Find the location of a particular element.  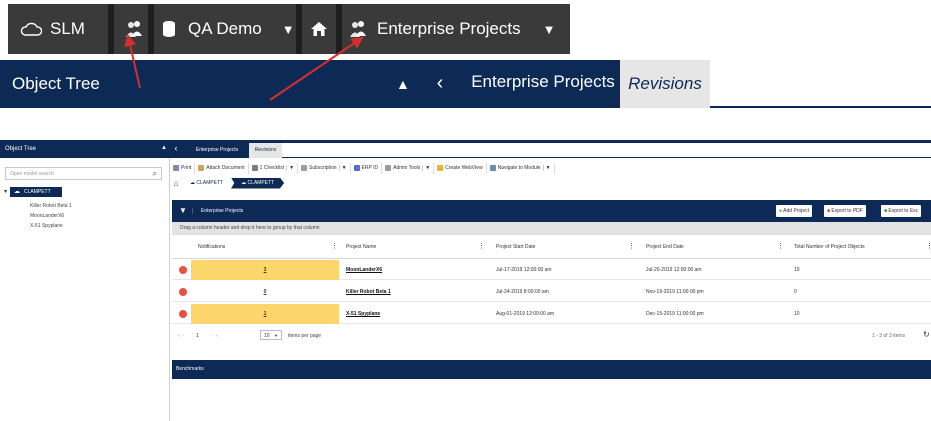

page-size-value: 10 is located at coordinates (267, 336).